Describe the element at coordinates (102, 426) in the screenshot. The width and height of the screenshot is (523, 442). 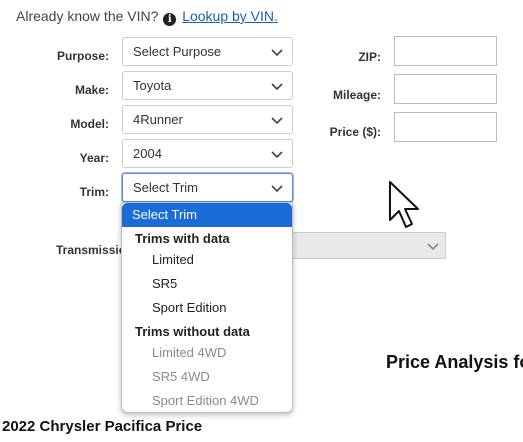
I see `section-heading: 2022 Chrysler Pacifica Price` at that location.